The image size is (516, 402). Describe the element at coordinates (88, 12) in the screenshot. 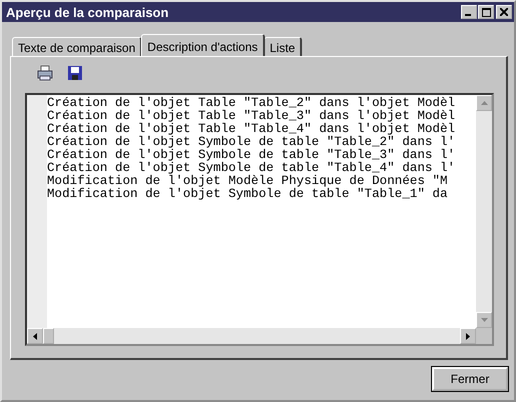

I see `window-title: Aperçu de la comparaison` at that location.